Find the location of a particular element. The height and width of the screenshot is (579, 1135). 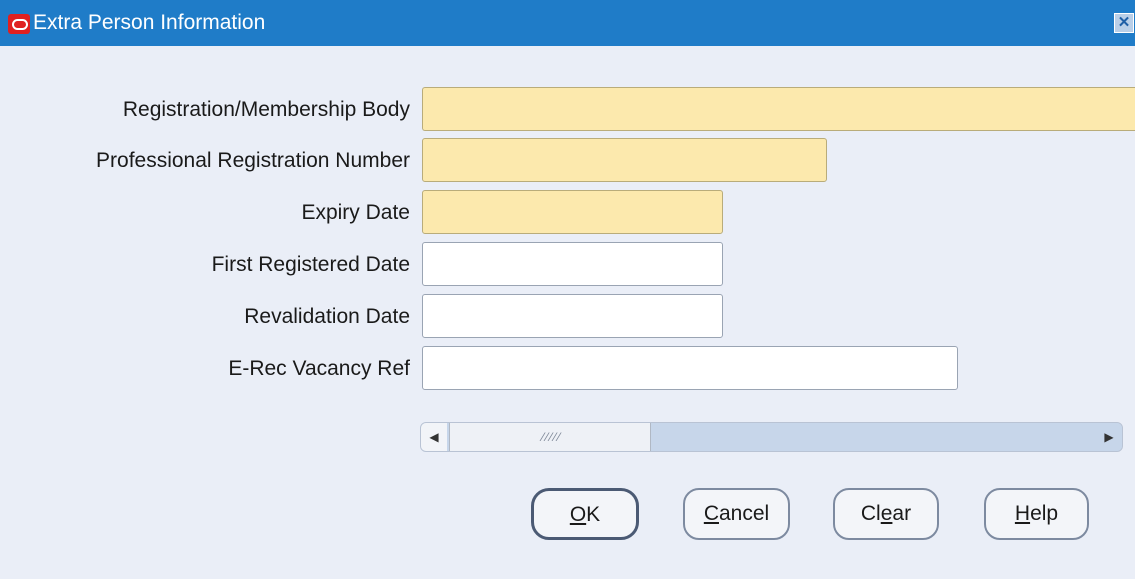

clear-mnemonic: e is located at coordinates (886, 513).